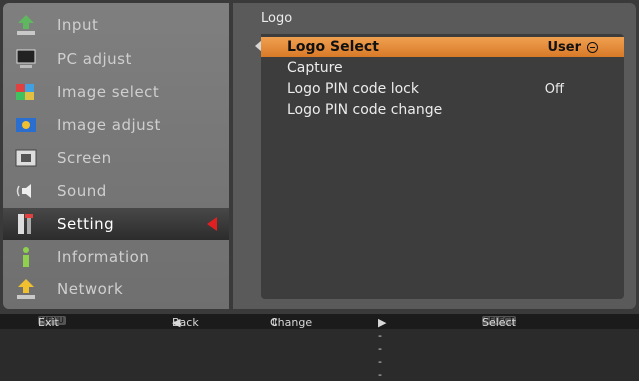 This screenshot has width=639, height=381. What do you see at coordinates (86, 224) in the screenshot?
I see `sidebar-item-label: Setting` at bounding box center [86, 224].